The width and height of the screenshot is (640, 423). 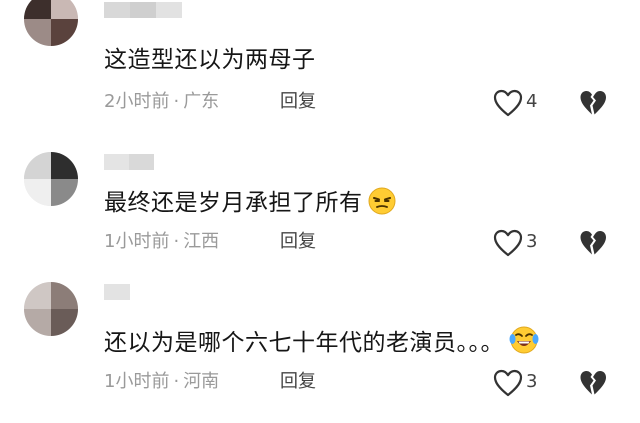 What do you see at coordinates (381, 201) in the screenshot?
I see `smirk-emoji` at bounding box center [381, 201].